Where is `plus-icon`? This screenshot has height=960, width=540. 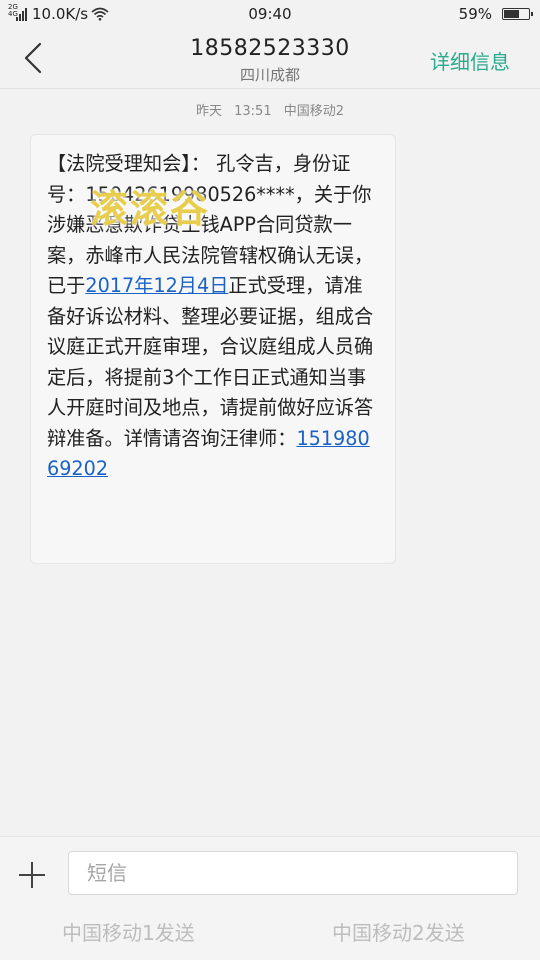 plus-icon is located at coordinates (32, 875).